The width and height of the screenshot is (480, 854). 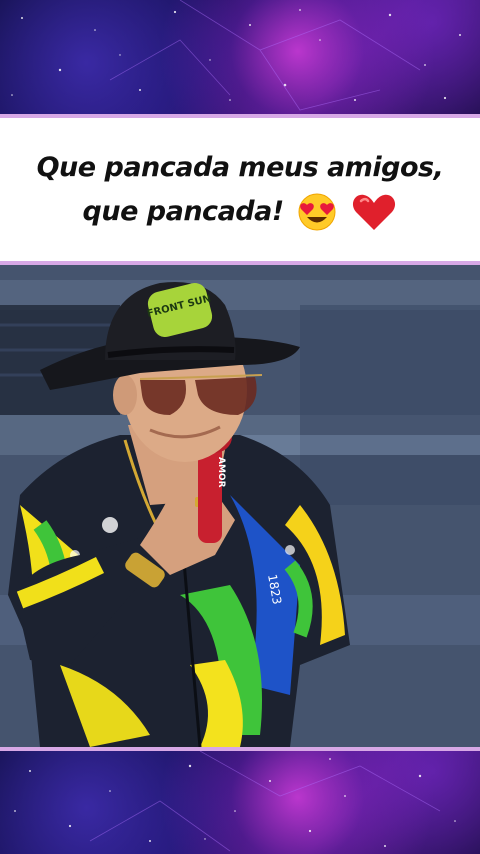 I want to click on space-background-bottom, so click(x=240, y=802).